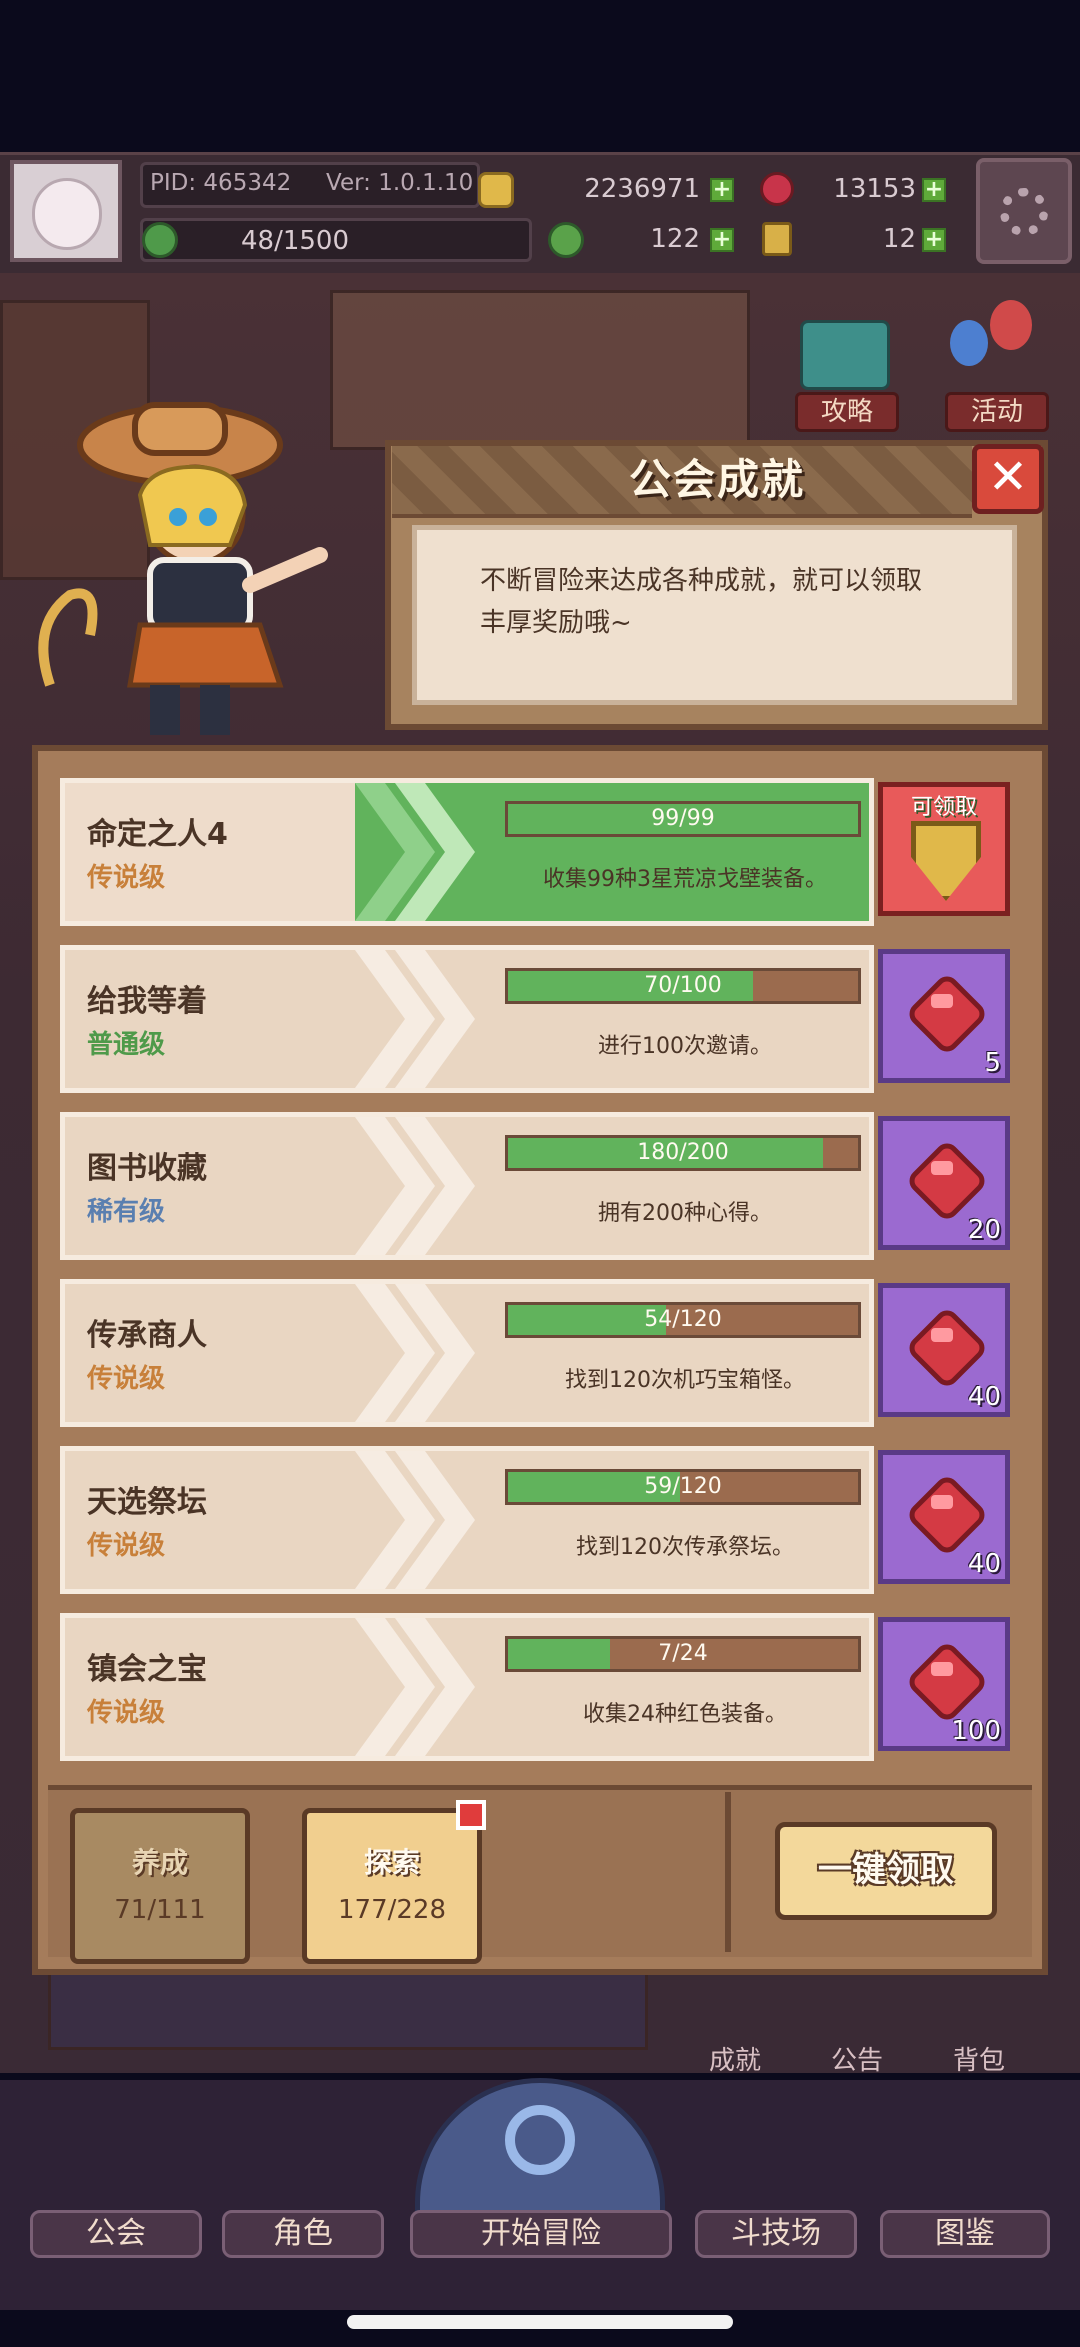  What do you see at coordinates (541, 2234) in the screenshot?
I see `nav-start-adventure: 开始冒险` at bounding box center [541, 2234].